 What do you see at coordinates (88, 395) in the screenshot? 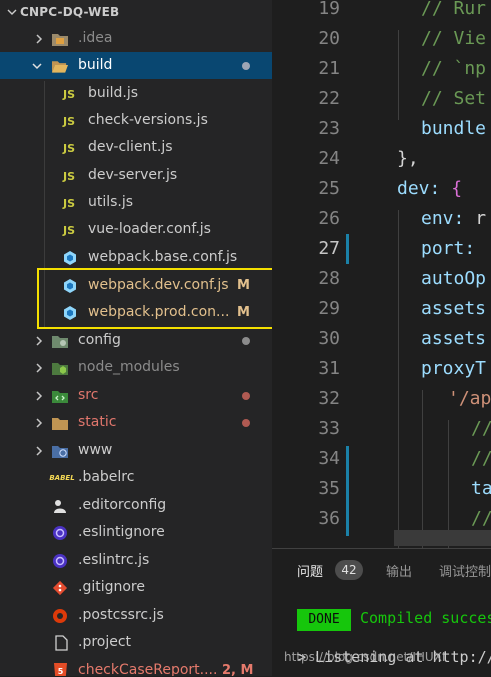
I see `tree-item-label: src` at bounding box center [88, 395].